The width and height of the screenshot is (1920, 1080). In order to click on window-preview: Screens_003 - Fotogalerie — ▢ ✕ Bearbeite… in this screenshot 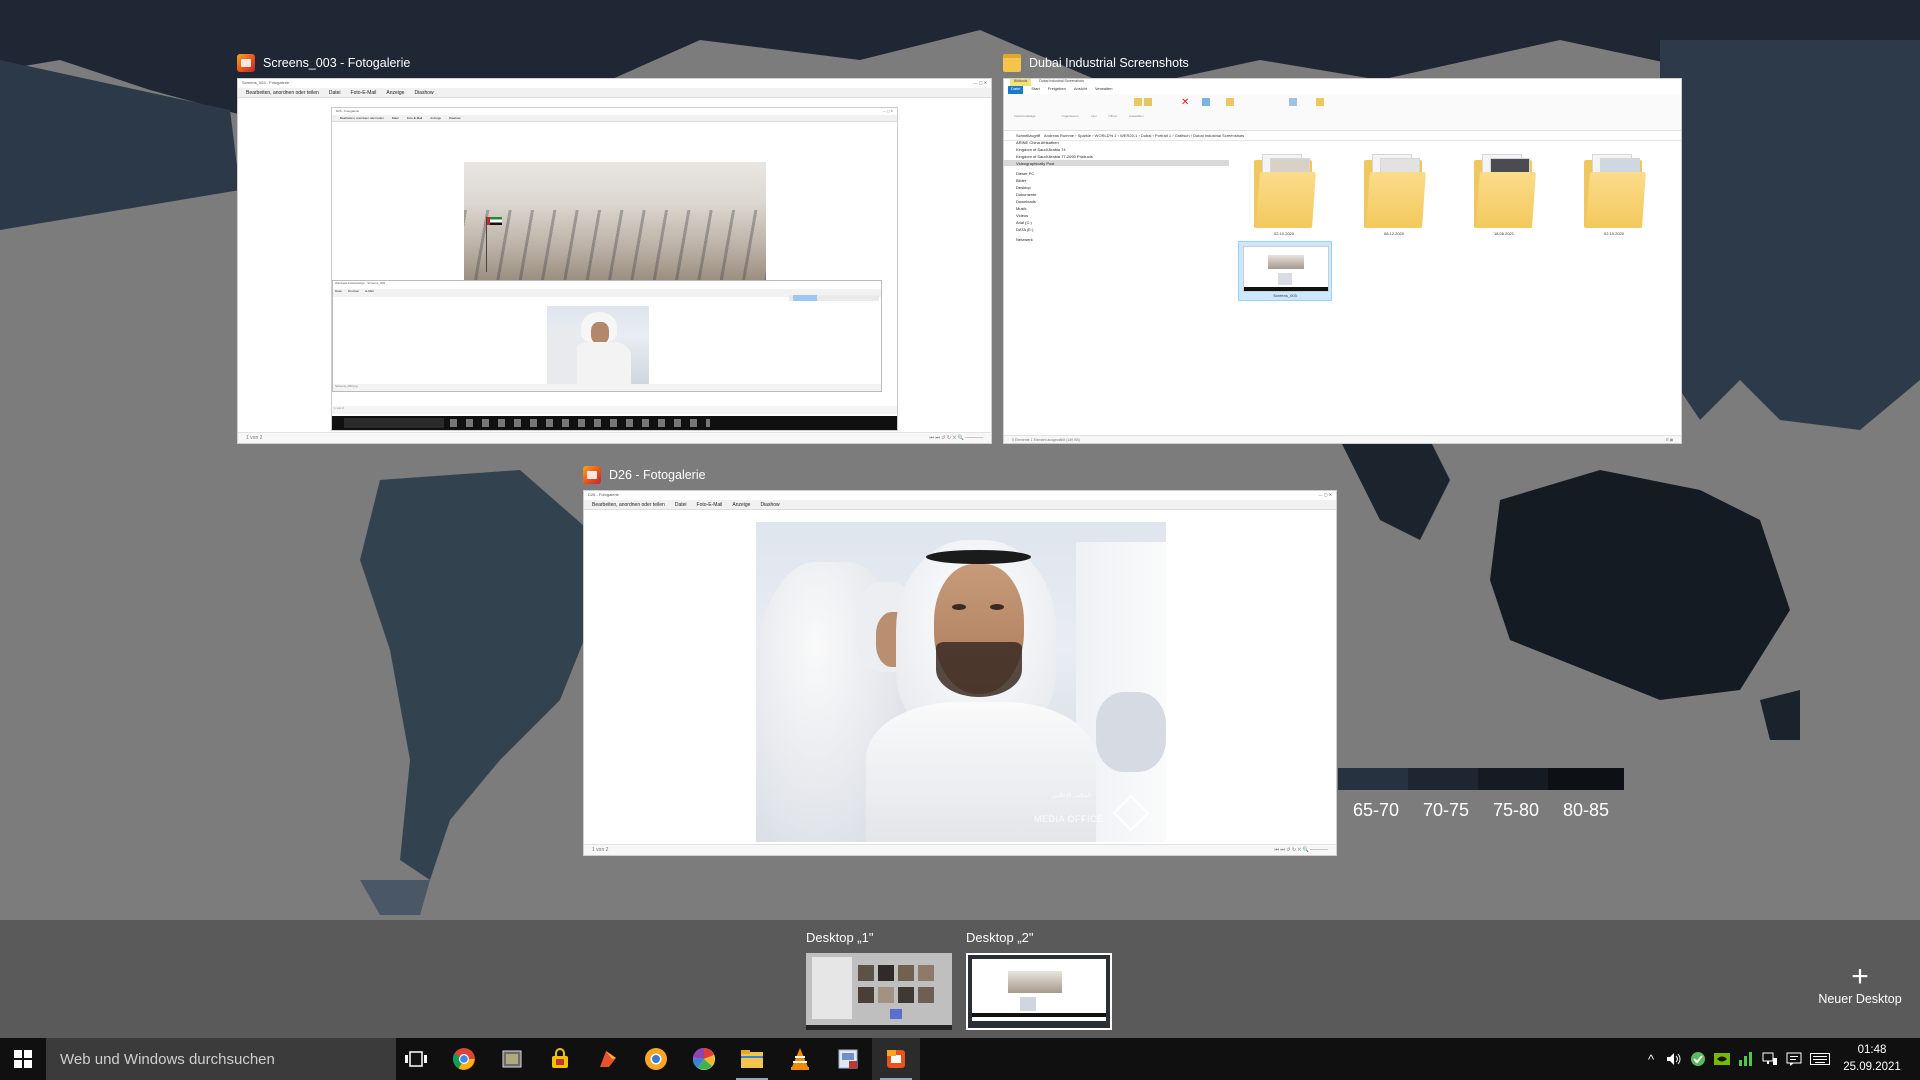, I will do `click(614, 261)`.